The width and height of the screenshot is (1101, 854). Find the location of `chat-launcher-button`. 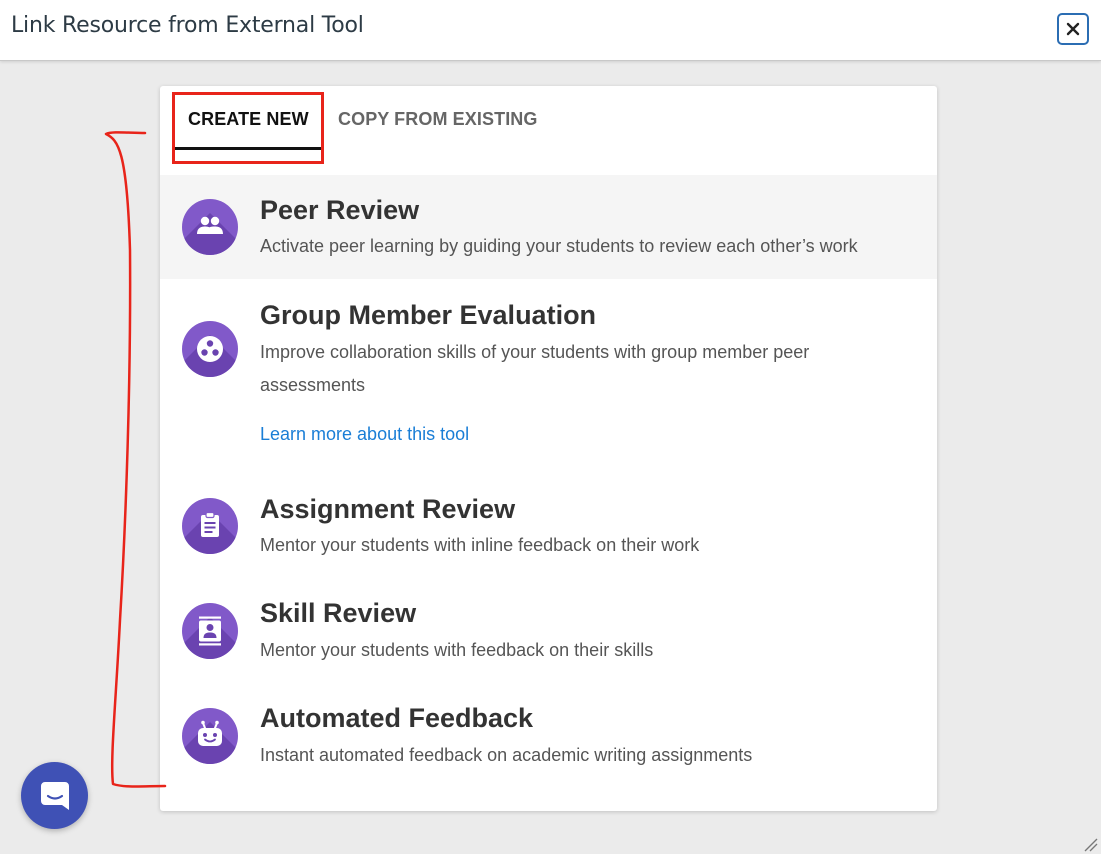

chat-launcher-button is located at coordinates (54, 795).